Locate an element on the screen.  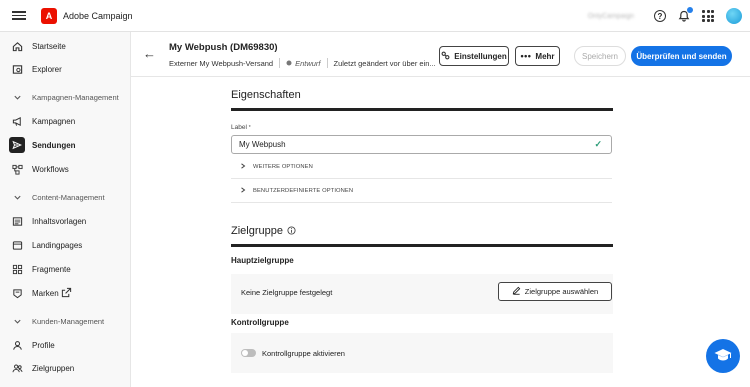
sidebar-item-label: Startseite is located at coordinates (49, 46).